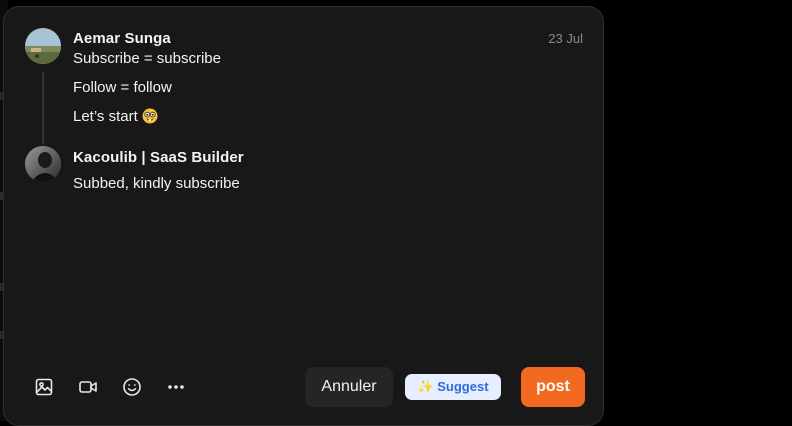 This screenshot has width=792, height=426. I want to click on suggest-button: ✨ Suggest, so click(453, 387).